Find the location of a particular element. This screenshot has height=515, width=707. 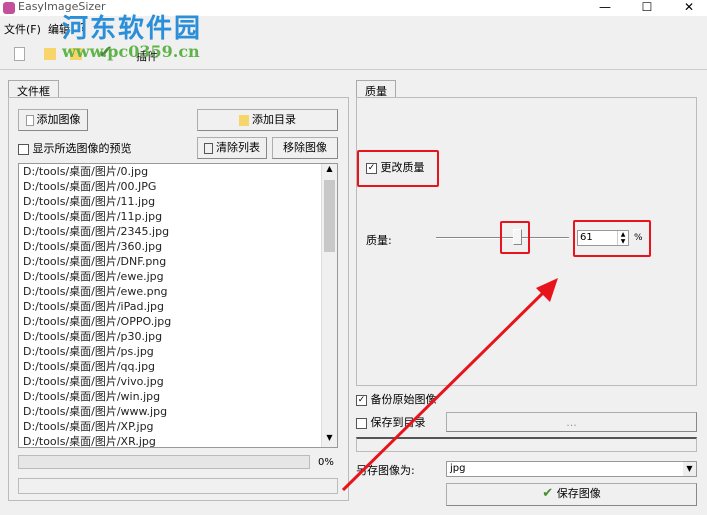

list-item: D:/tools/桌面/图片/vivo.jpg is located at coordinates (178, 381).